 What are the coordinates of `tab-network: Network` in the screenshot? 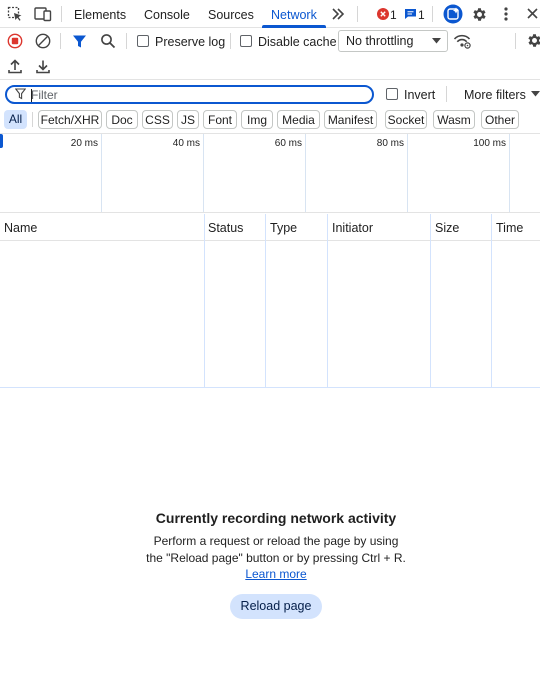 It's located at (294, 14).